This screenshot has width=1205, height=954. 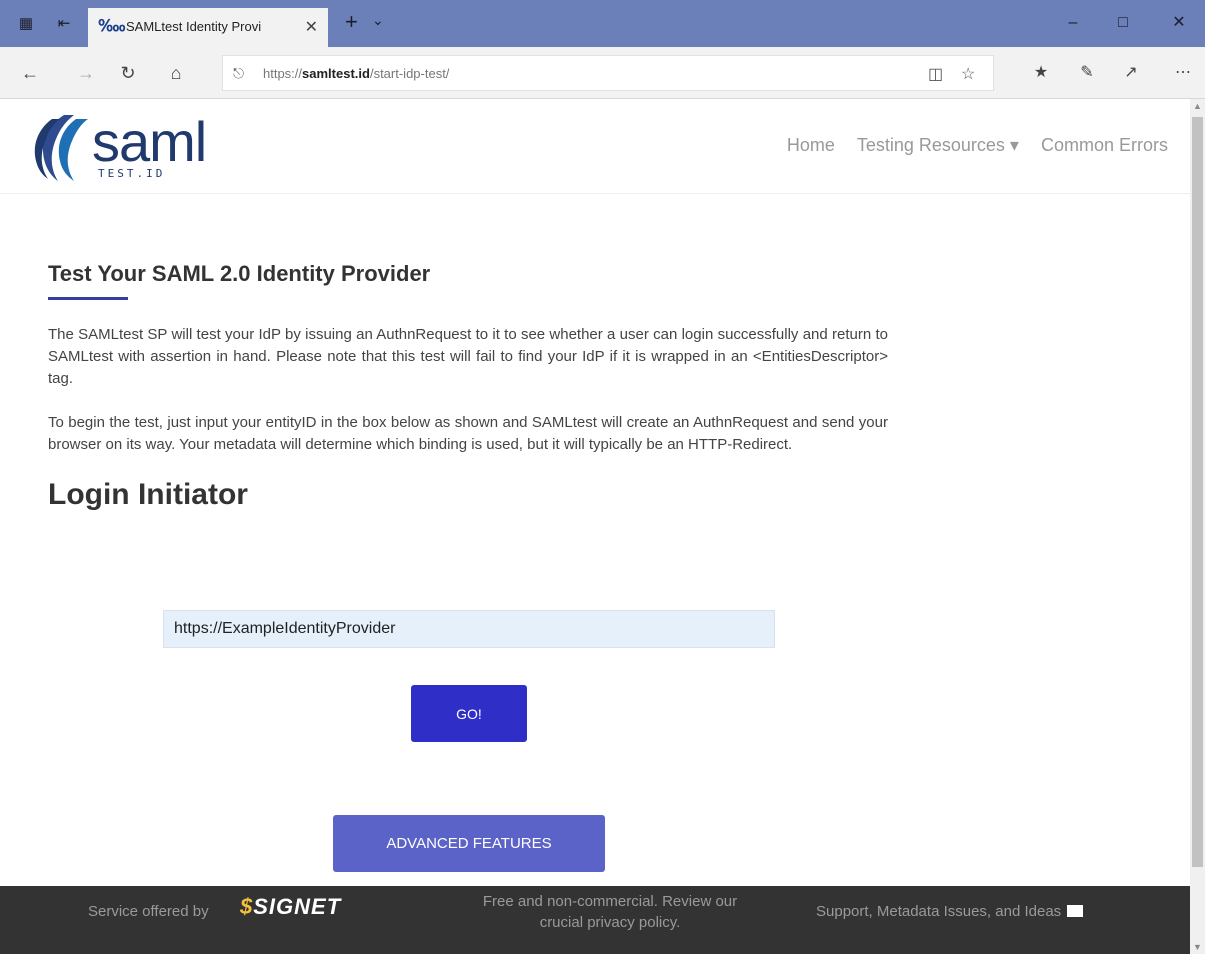 What do you see at coordinates (1131, 73) in the screenshot?
I see `share-icon: ↗` at bounding box center [1131, 73].